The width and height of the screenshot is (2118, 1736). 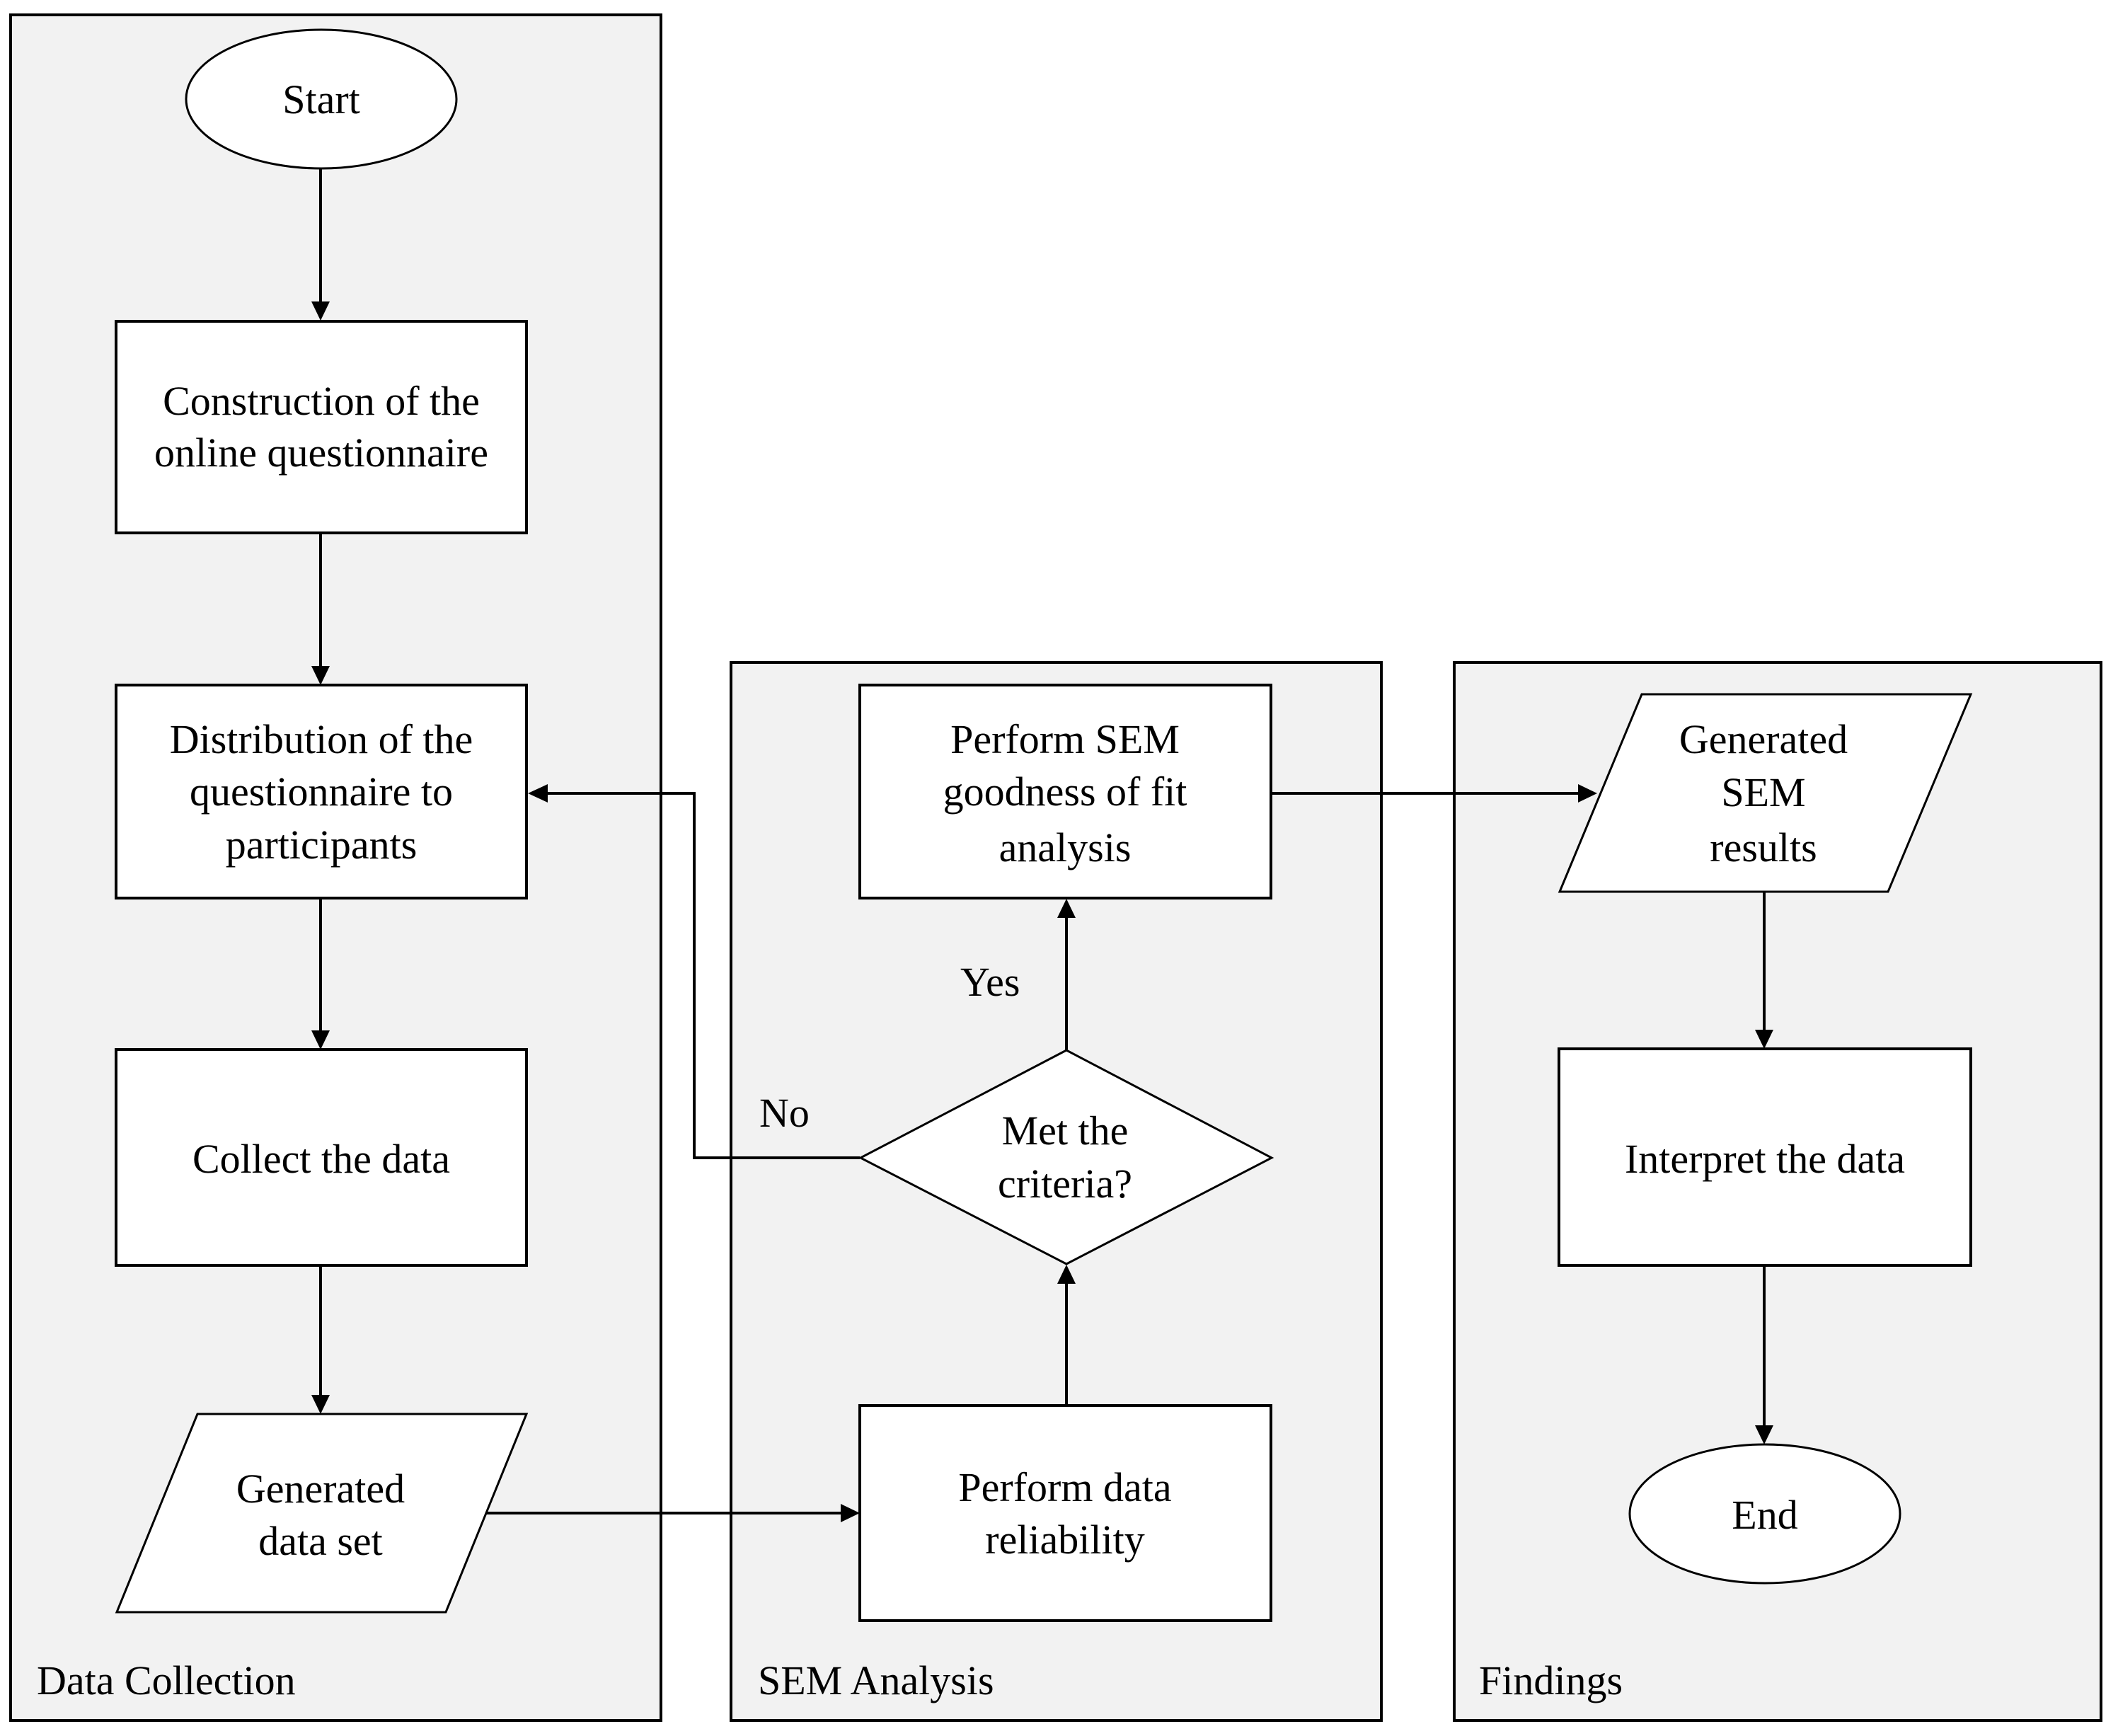 I want to click on node-fit-label-line-1: Perform SEM, so click(x=1065, y=739).